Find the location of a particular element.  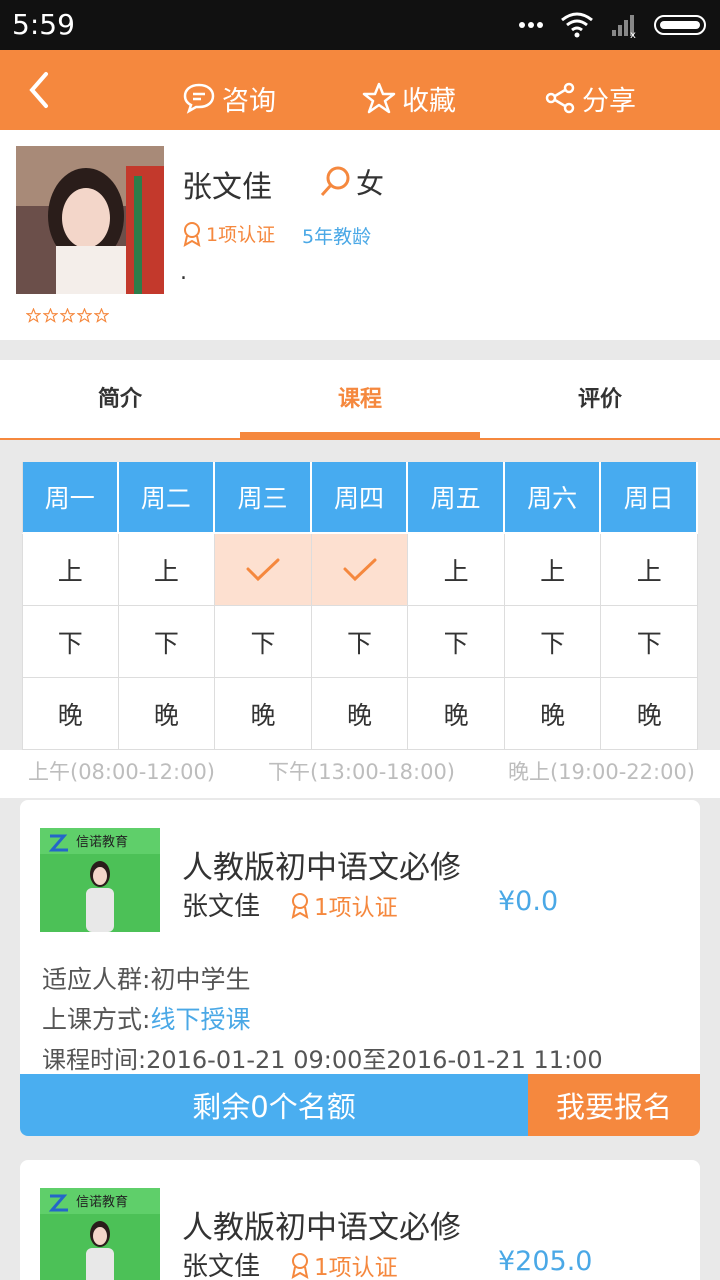

schedule-row-evening: 晚晚晚晚晚晚晚 is located at coordinates (360, 714).